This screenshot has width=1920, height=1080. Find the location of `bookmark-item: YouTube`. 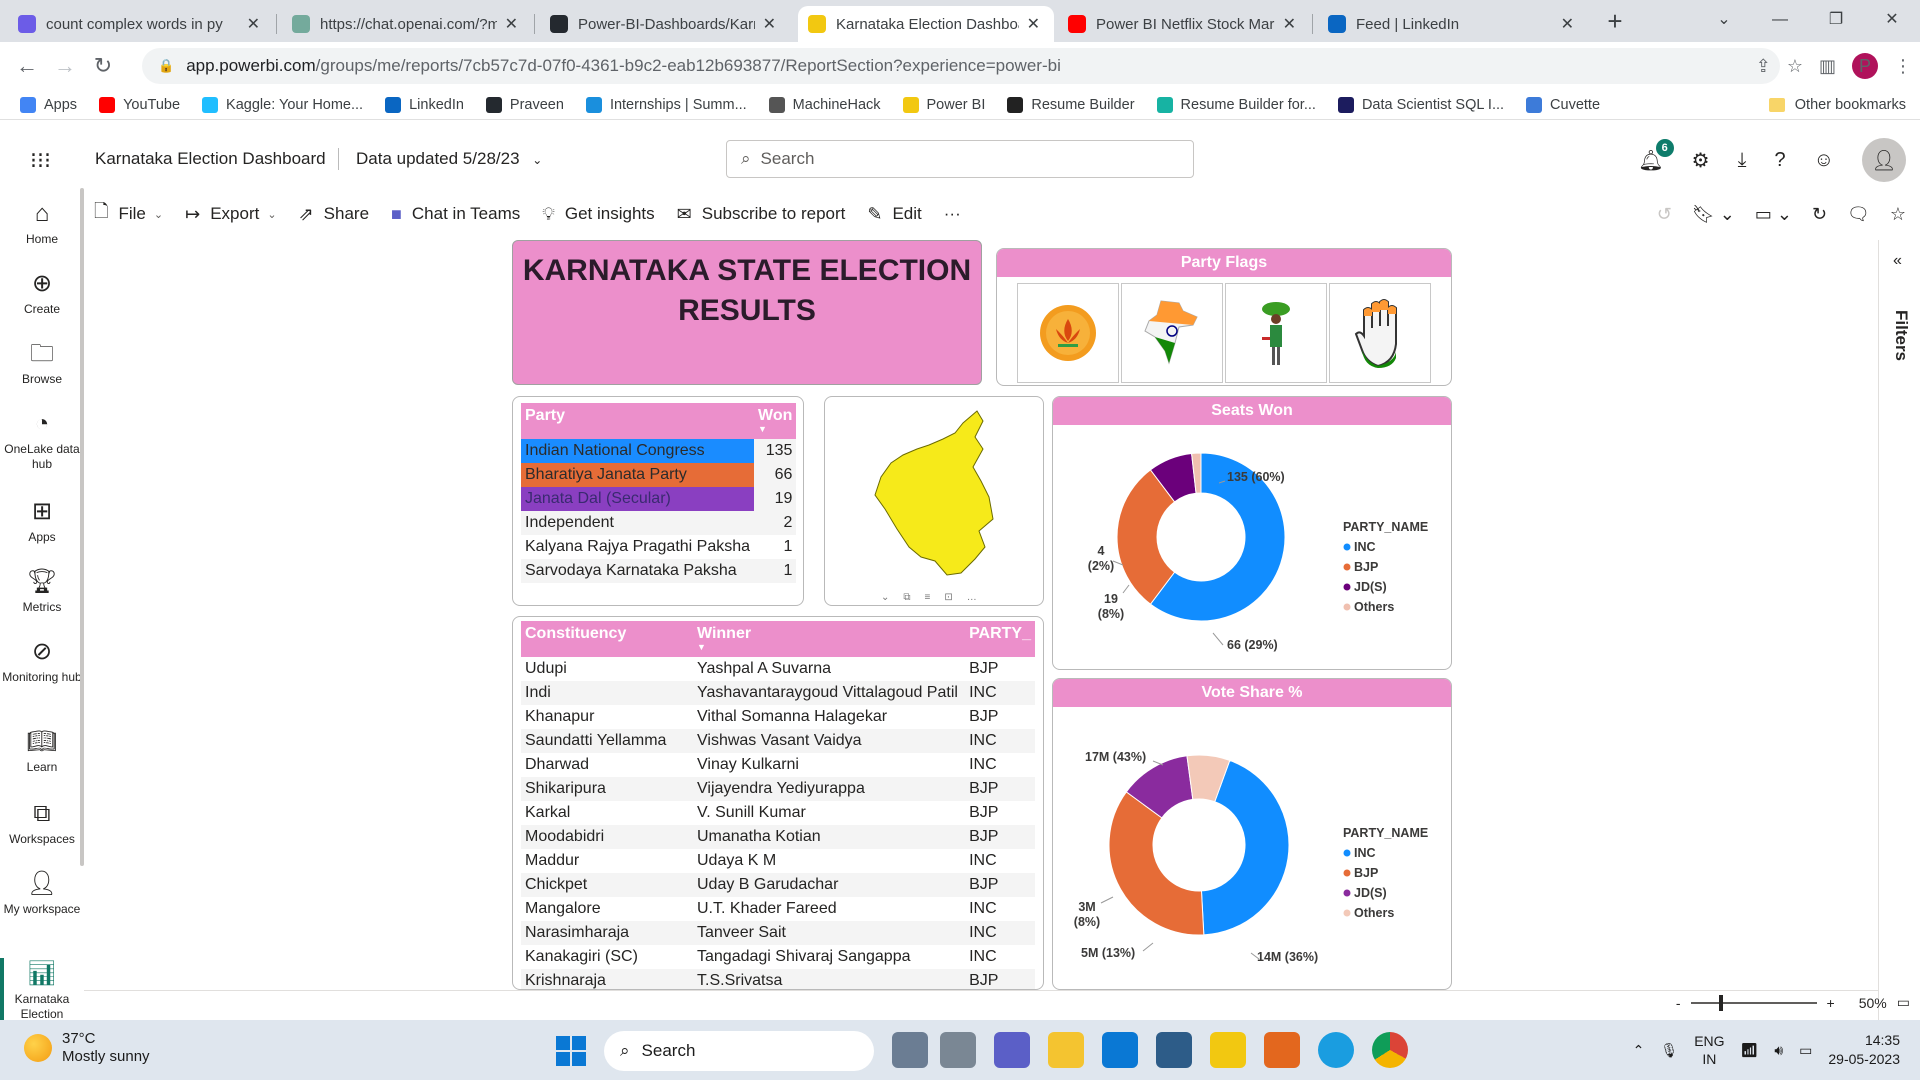

bookmark-item: YouTube is located at coordinates (139, 104).